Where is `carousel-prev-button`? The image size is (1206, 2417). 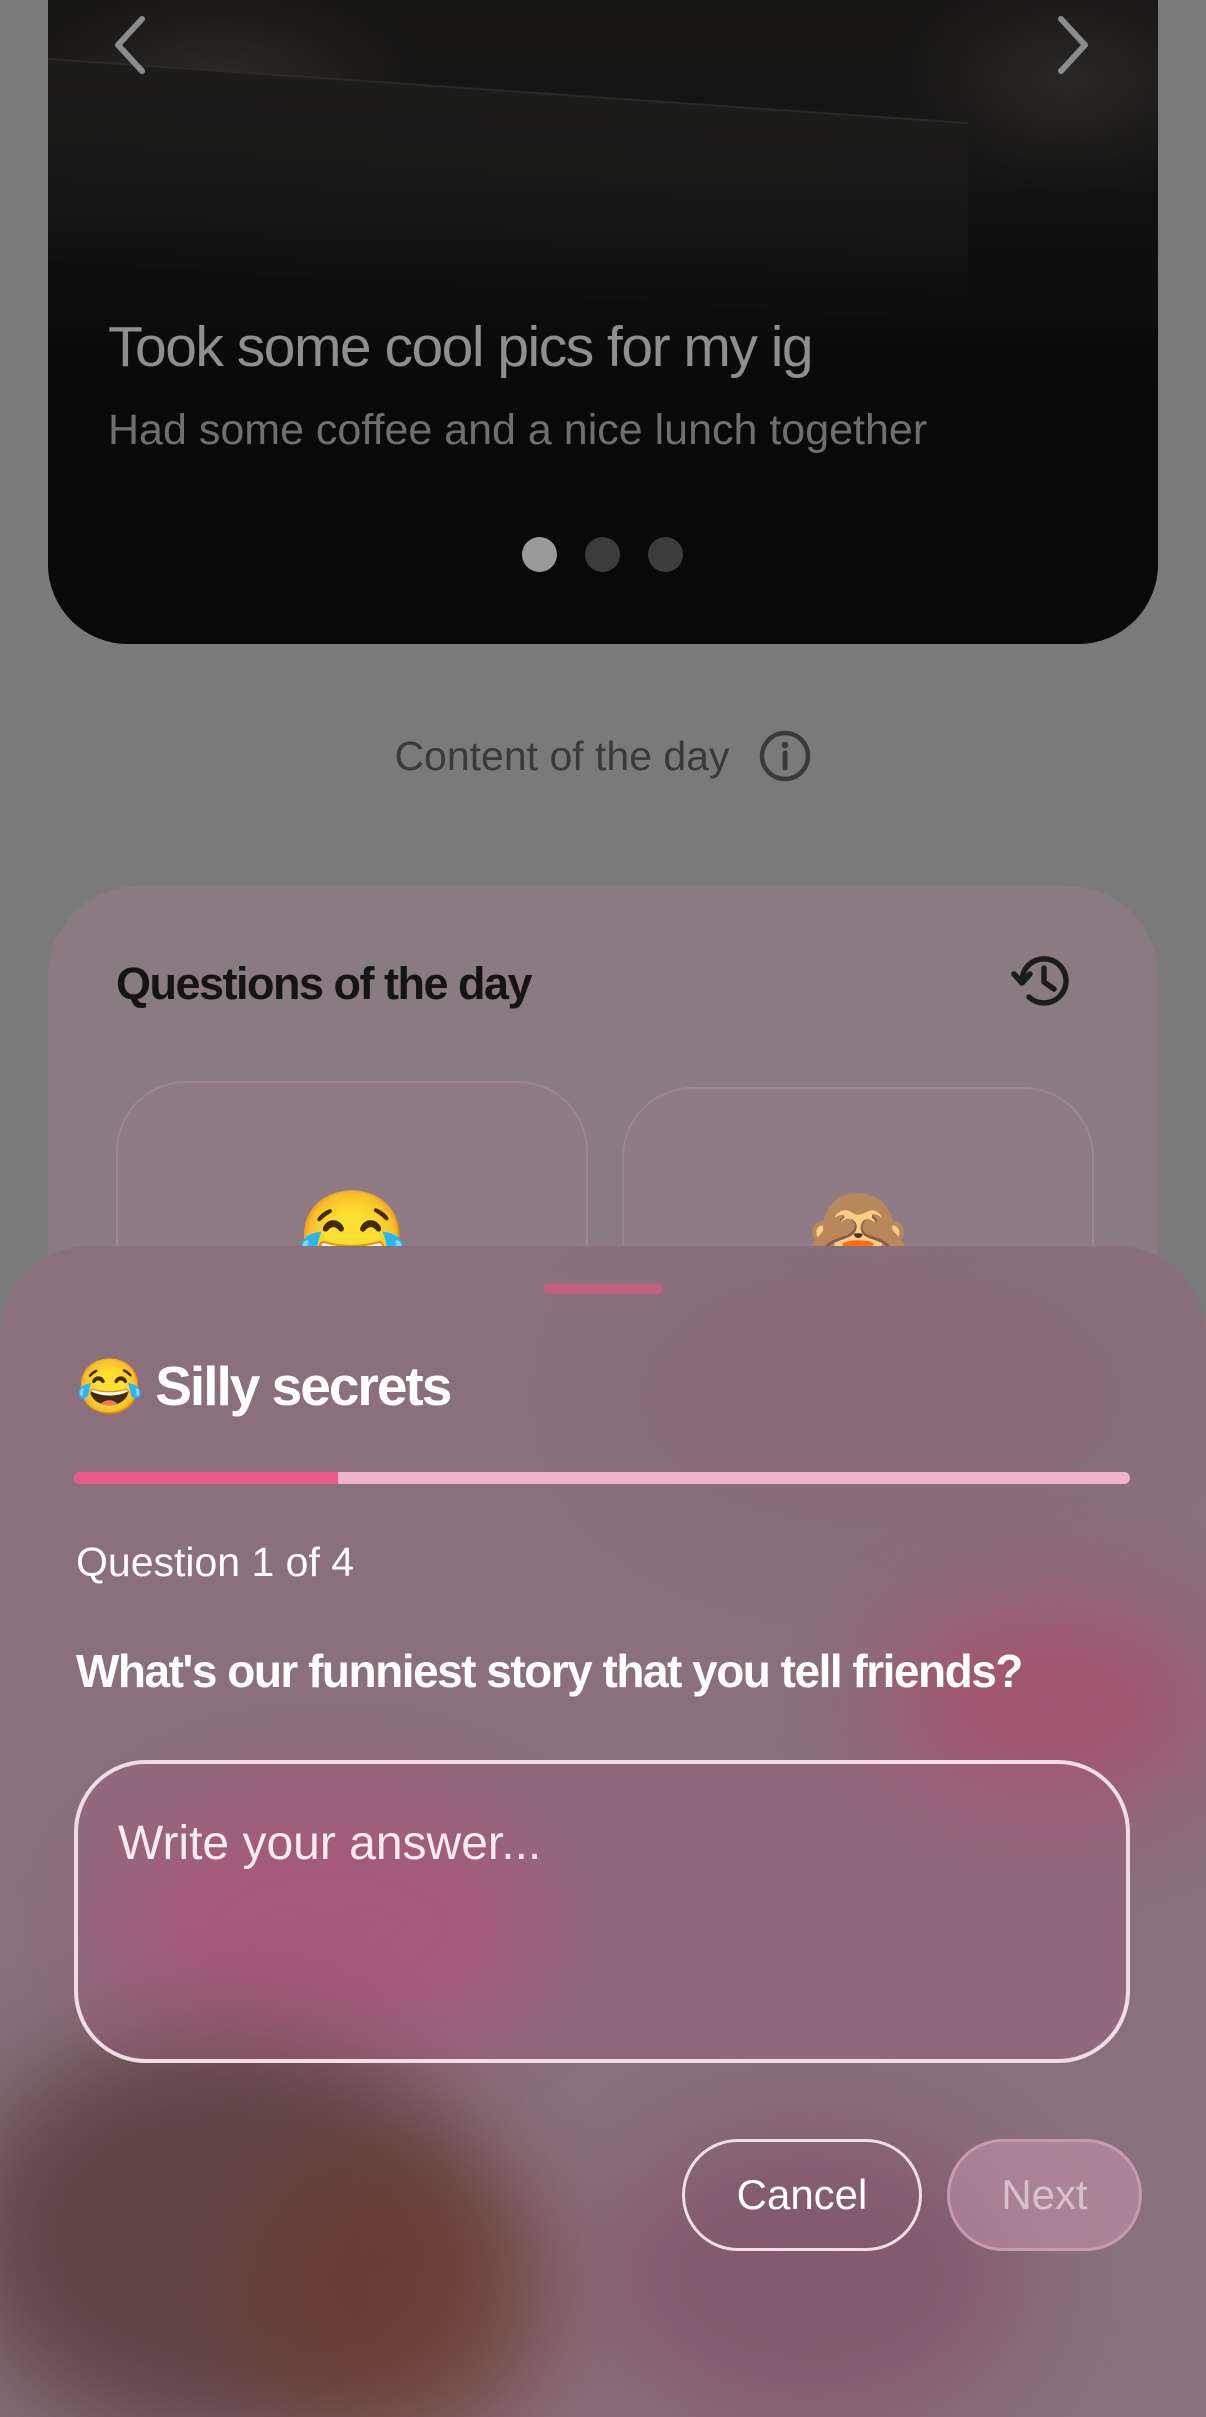 carousel-prev-button is located at coordinates (130, 45).